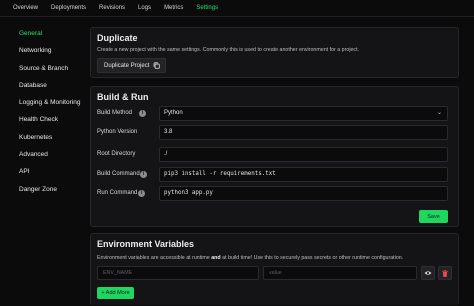  What do you see at coordinates (45, 119) in the screenshot?
I see `sidebar-item-health-check: Health Check` at bounding box center [45, 119].